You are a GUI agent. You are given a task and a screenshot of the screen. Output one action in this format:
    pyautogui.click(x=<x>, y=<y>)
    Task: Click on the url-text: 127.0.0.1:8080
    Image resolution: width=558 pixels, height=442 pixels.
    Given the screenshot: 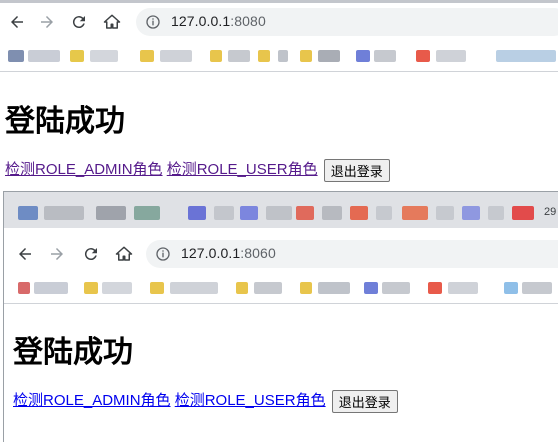 What is the action you would take?
    pyautogui.click(x=218, y=21)
    